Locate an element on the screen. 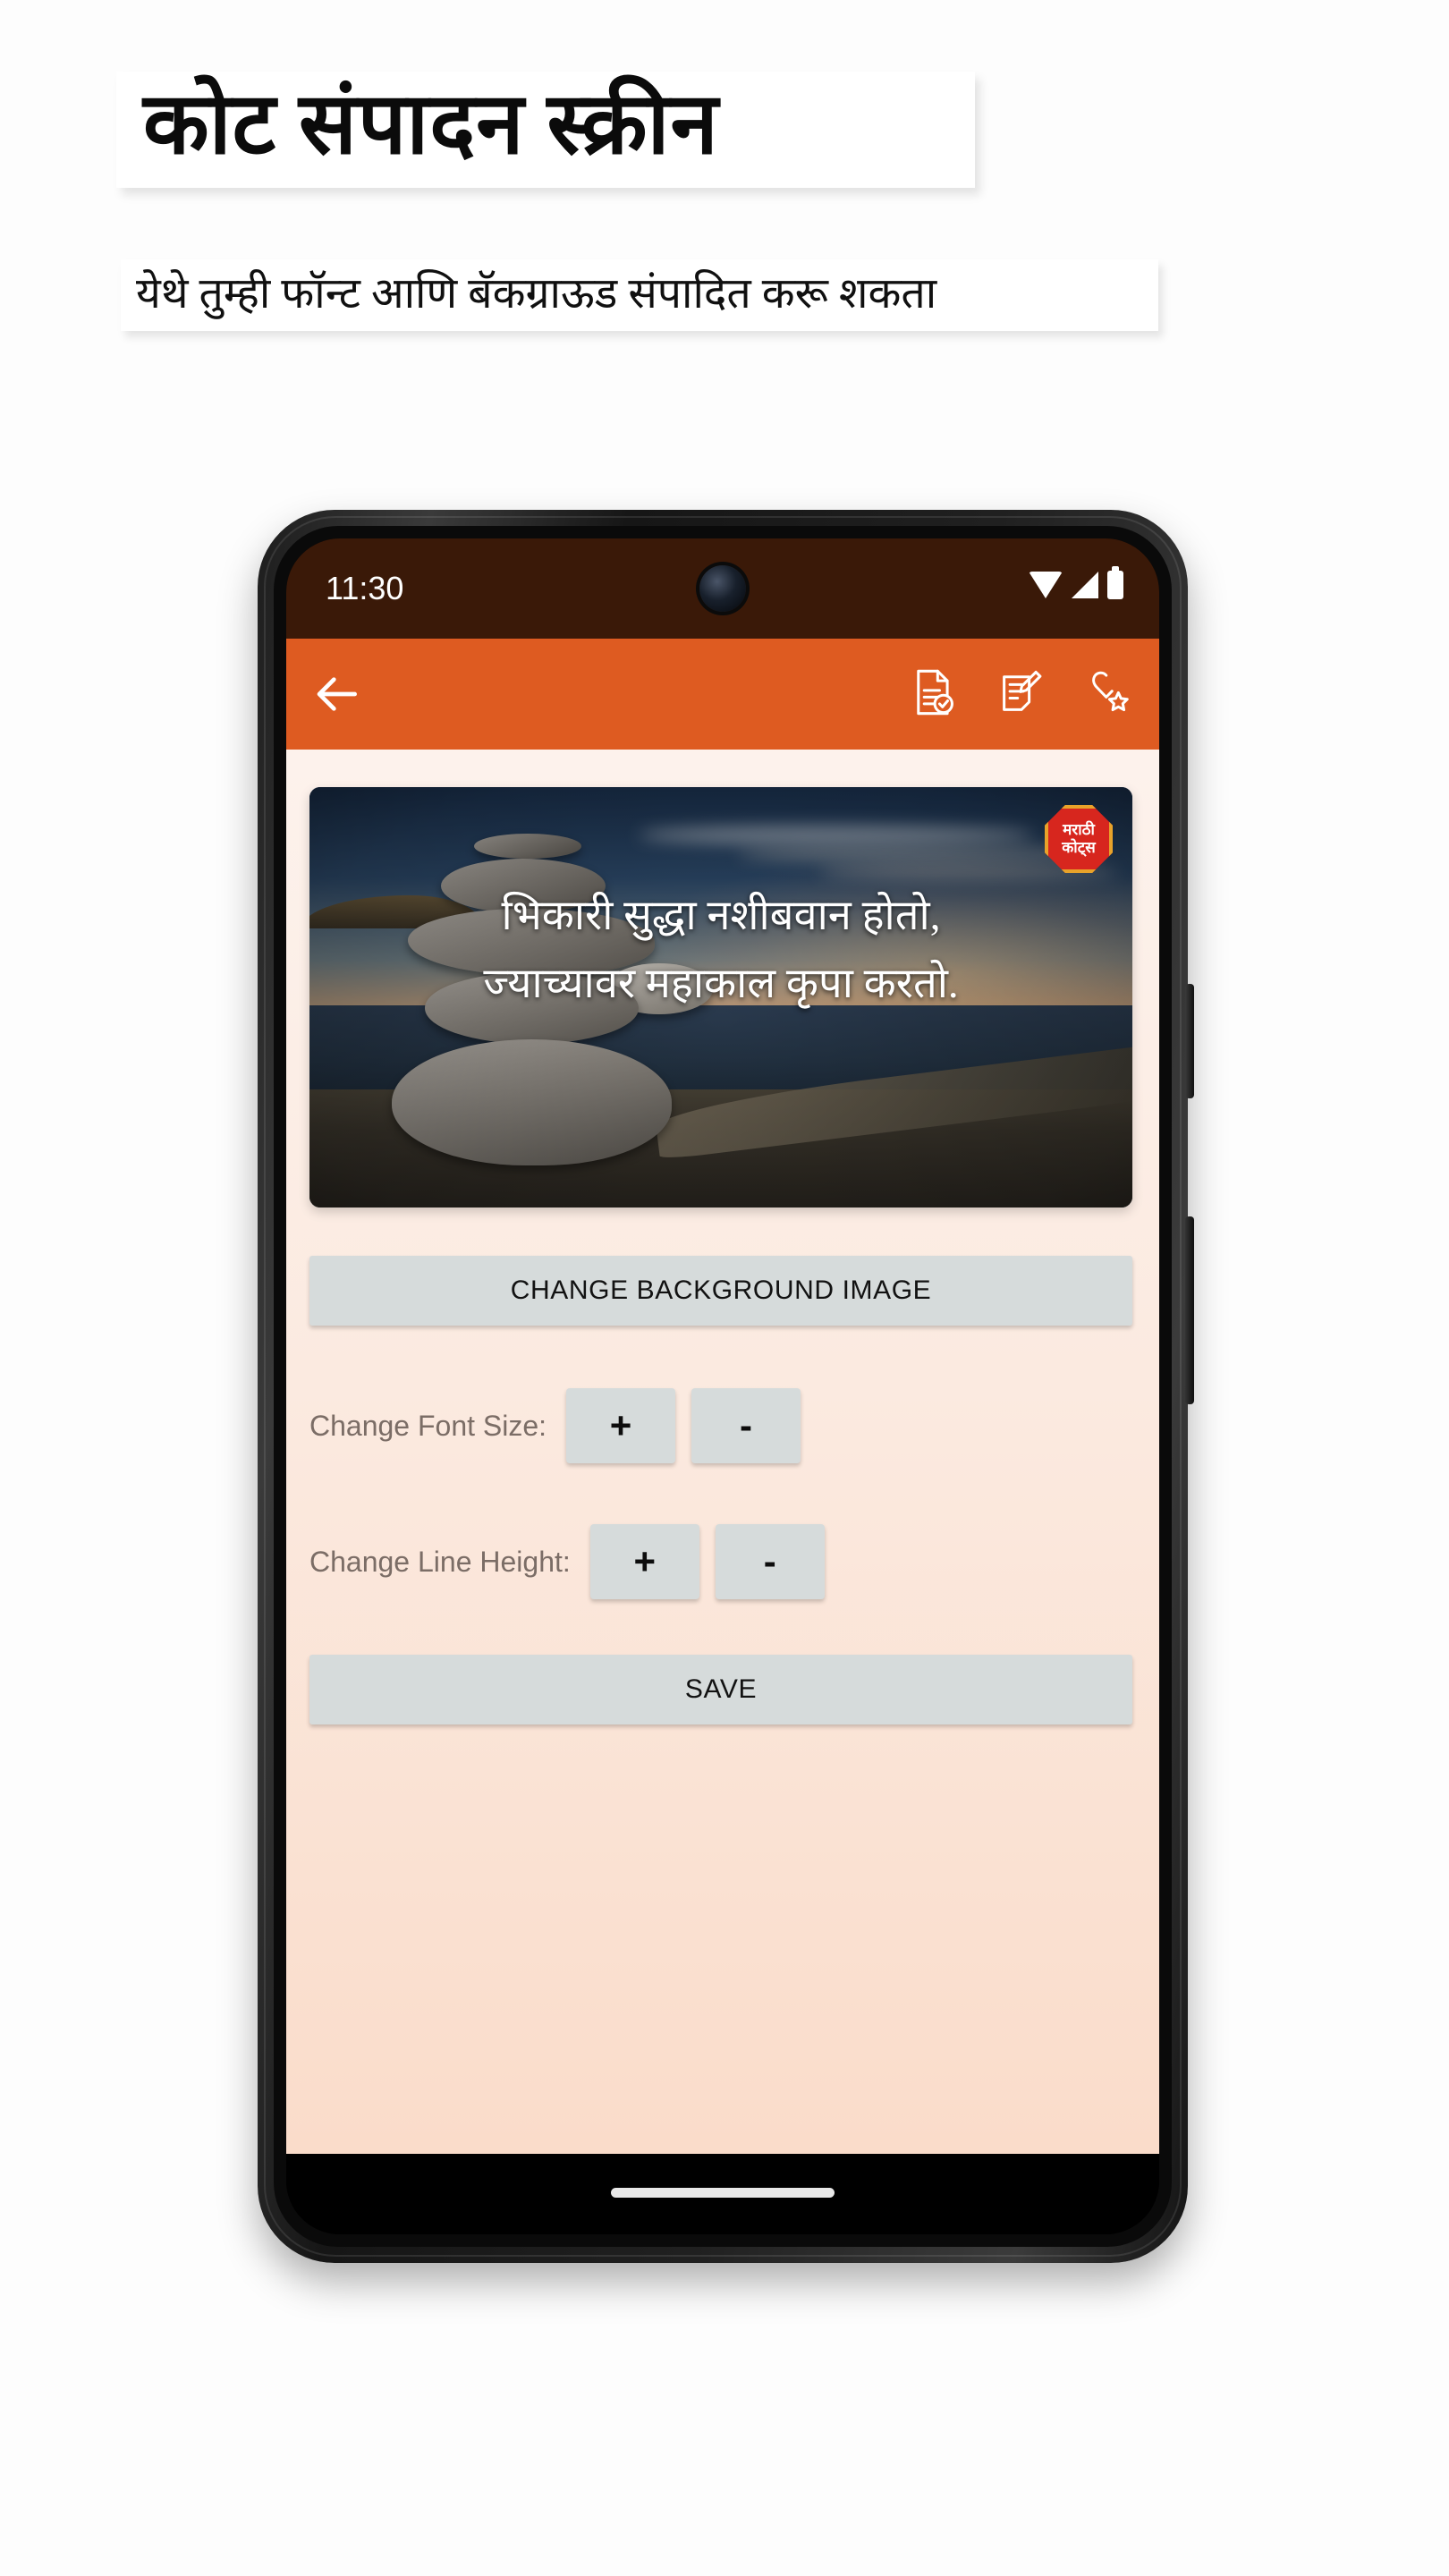 This screenshot has height=2576, width=1449. app-bar-actions is located at coordinates (1021, 692).